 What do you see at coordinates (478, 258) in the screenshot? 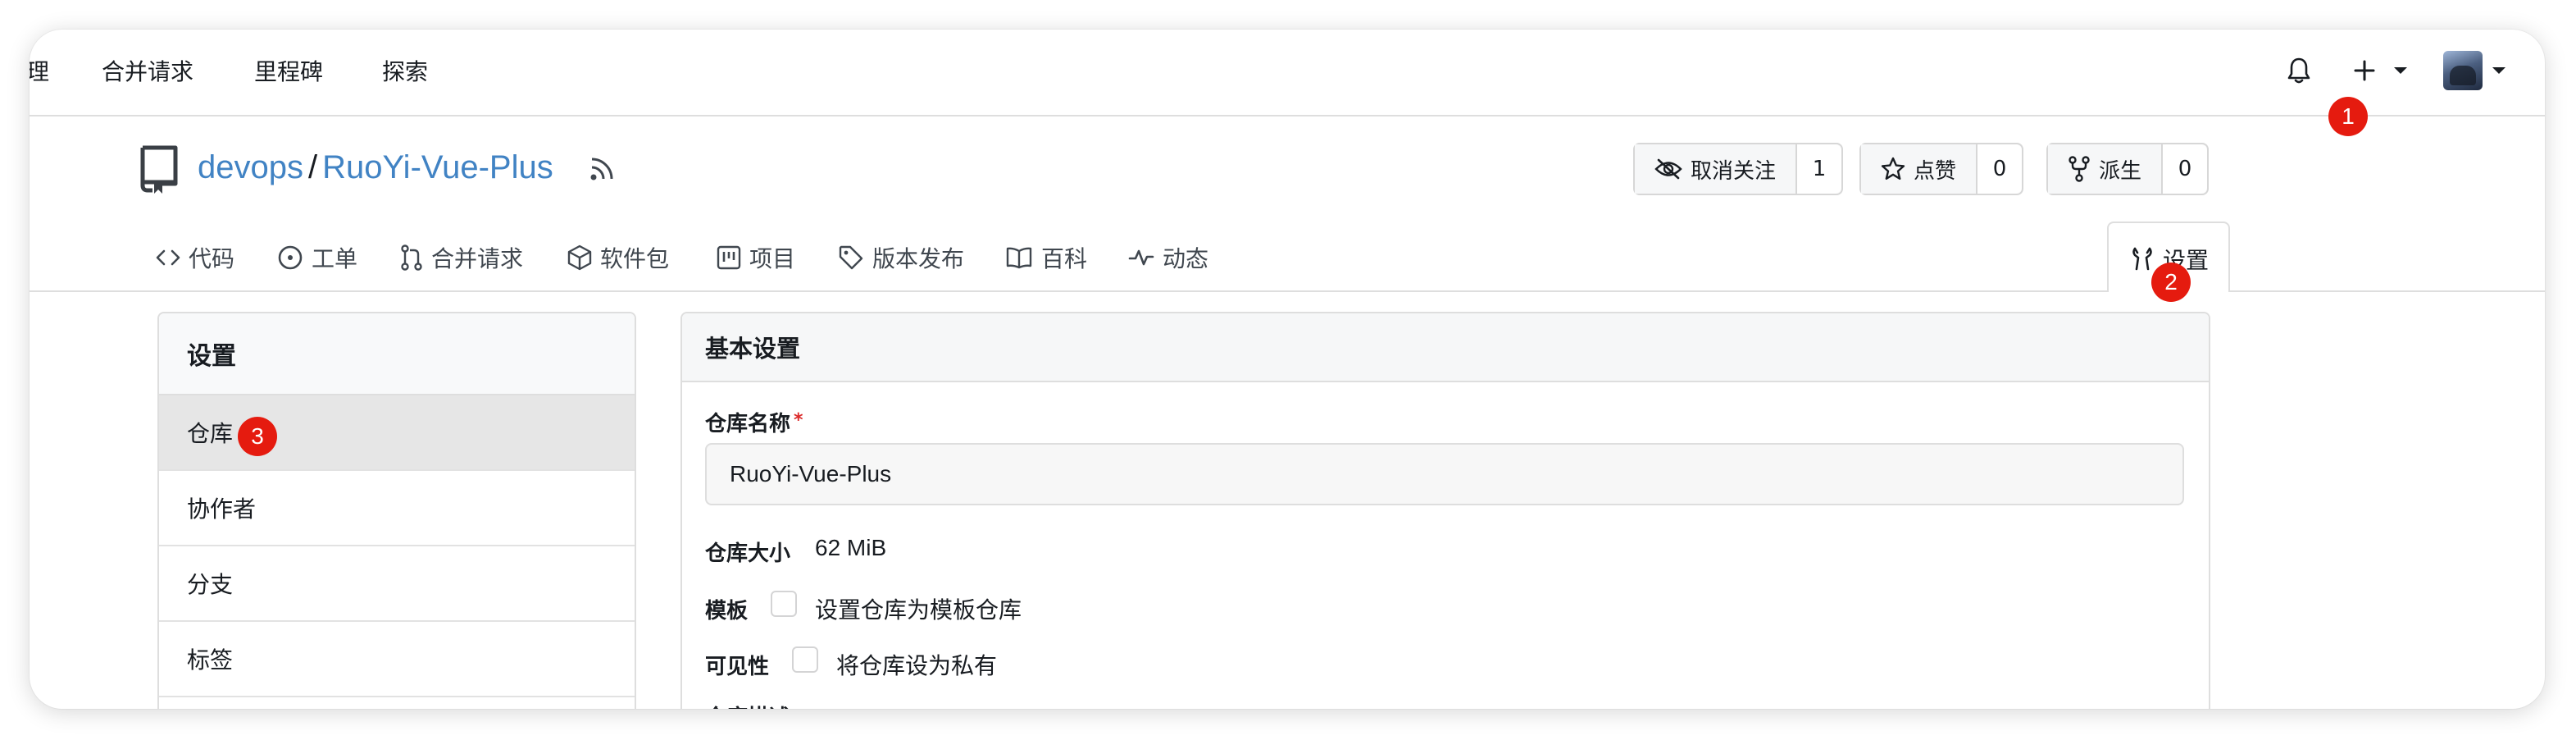
I see `tab-pull-requests-label: 合并请求` at bounding box center [478, 258].